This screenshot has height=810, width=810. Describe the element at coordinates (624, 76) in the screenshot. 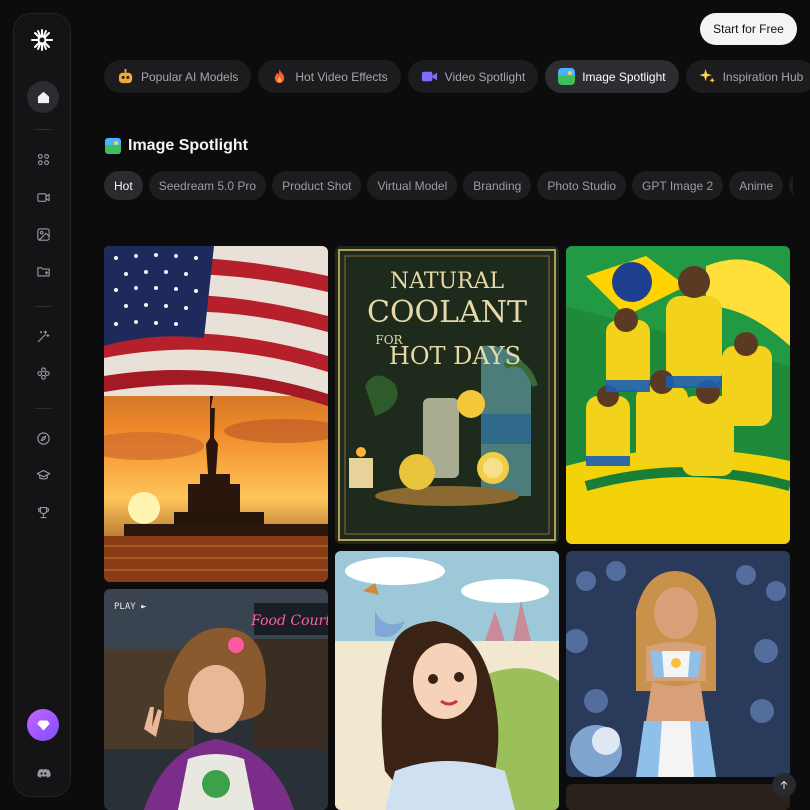

I see `tab-label: Image Spotlight` at that location.